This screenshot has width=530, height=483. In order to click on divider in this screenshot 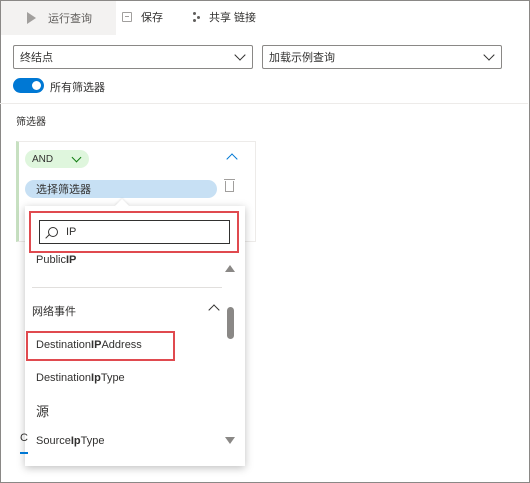, I will do `click(264, 103)`.